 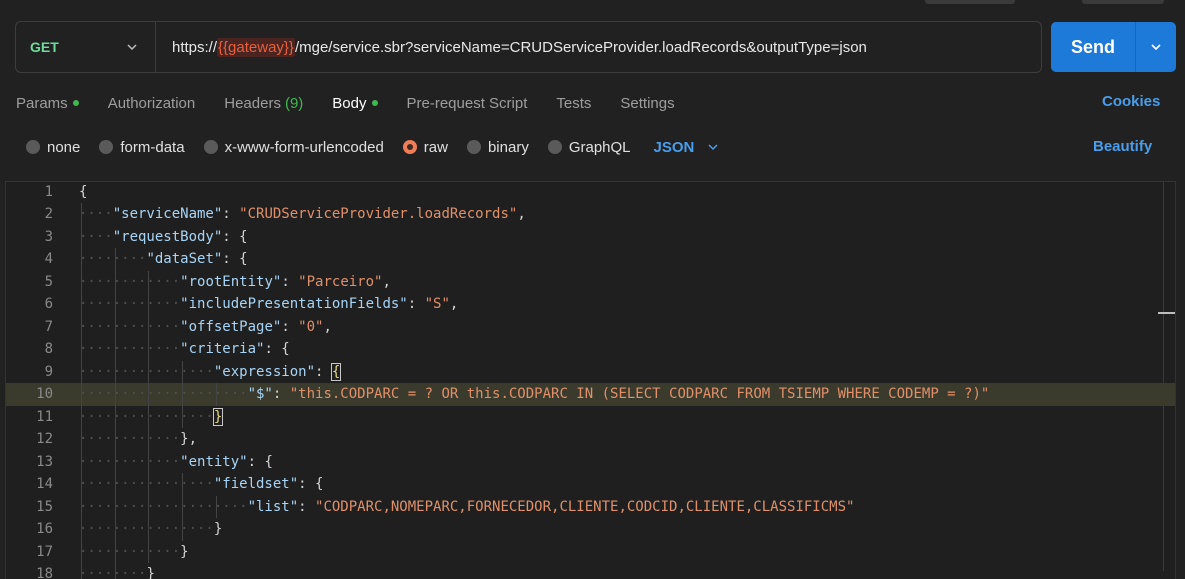 What do you see at coordinates (497, 147) in the screenshot?
I see `body-type-binary: binary` at bounding box center [497, 147].